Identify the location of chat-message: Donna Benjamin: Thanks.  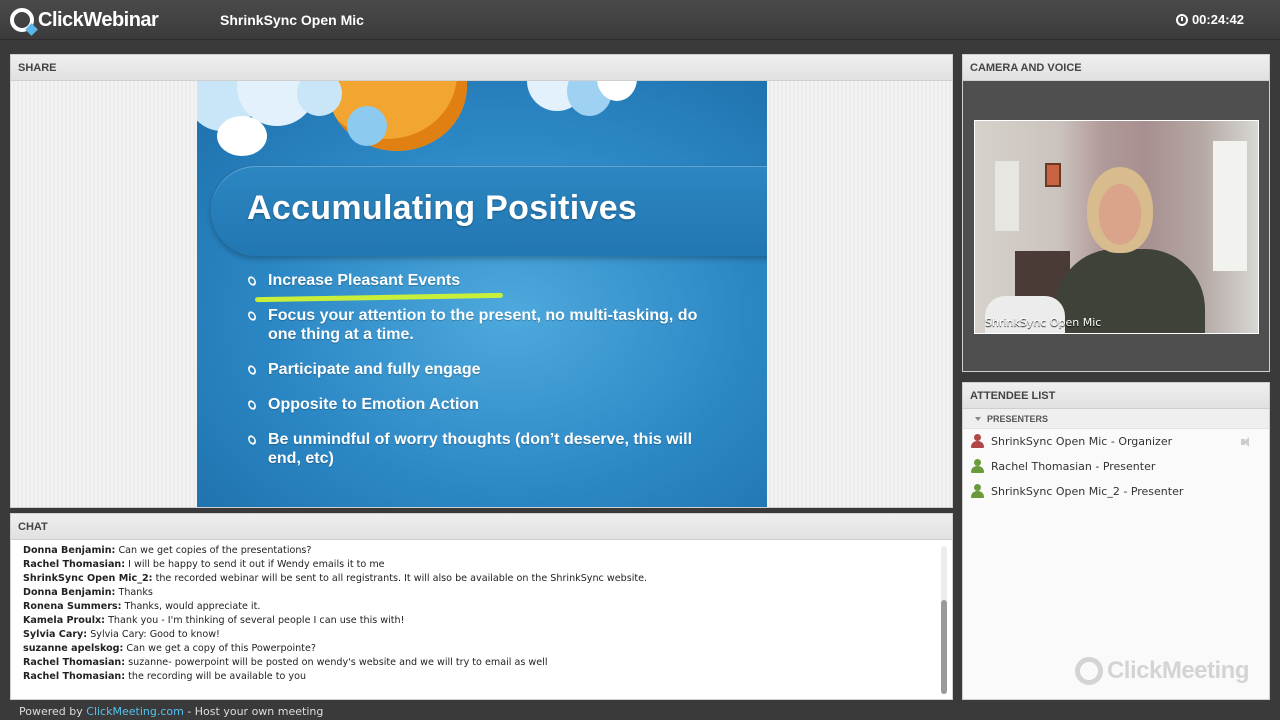
(487, 593).